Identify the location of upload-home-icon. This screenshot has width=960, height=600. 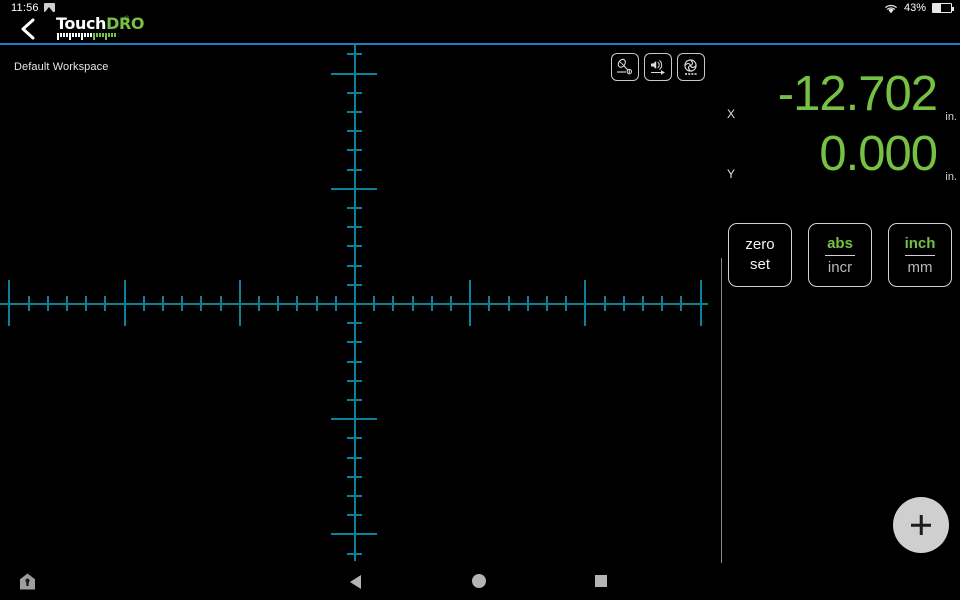
(27, 581).